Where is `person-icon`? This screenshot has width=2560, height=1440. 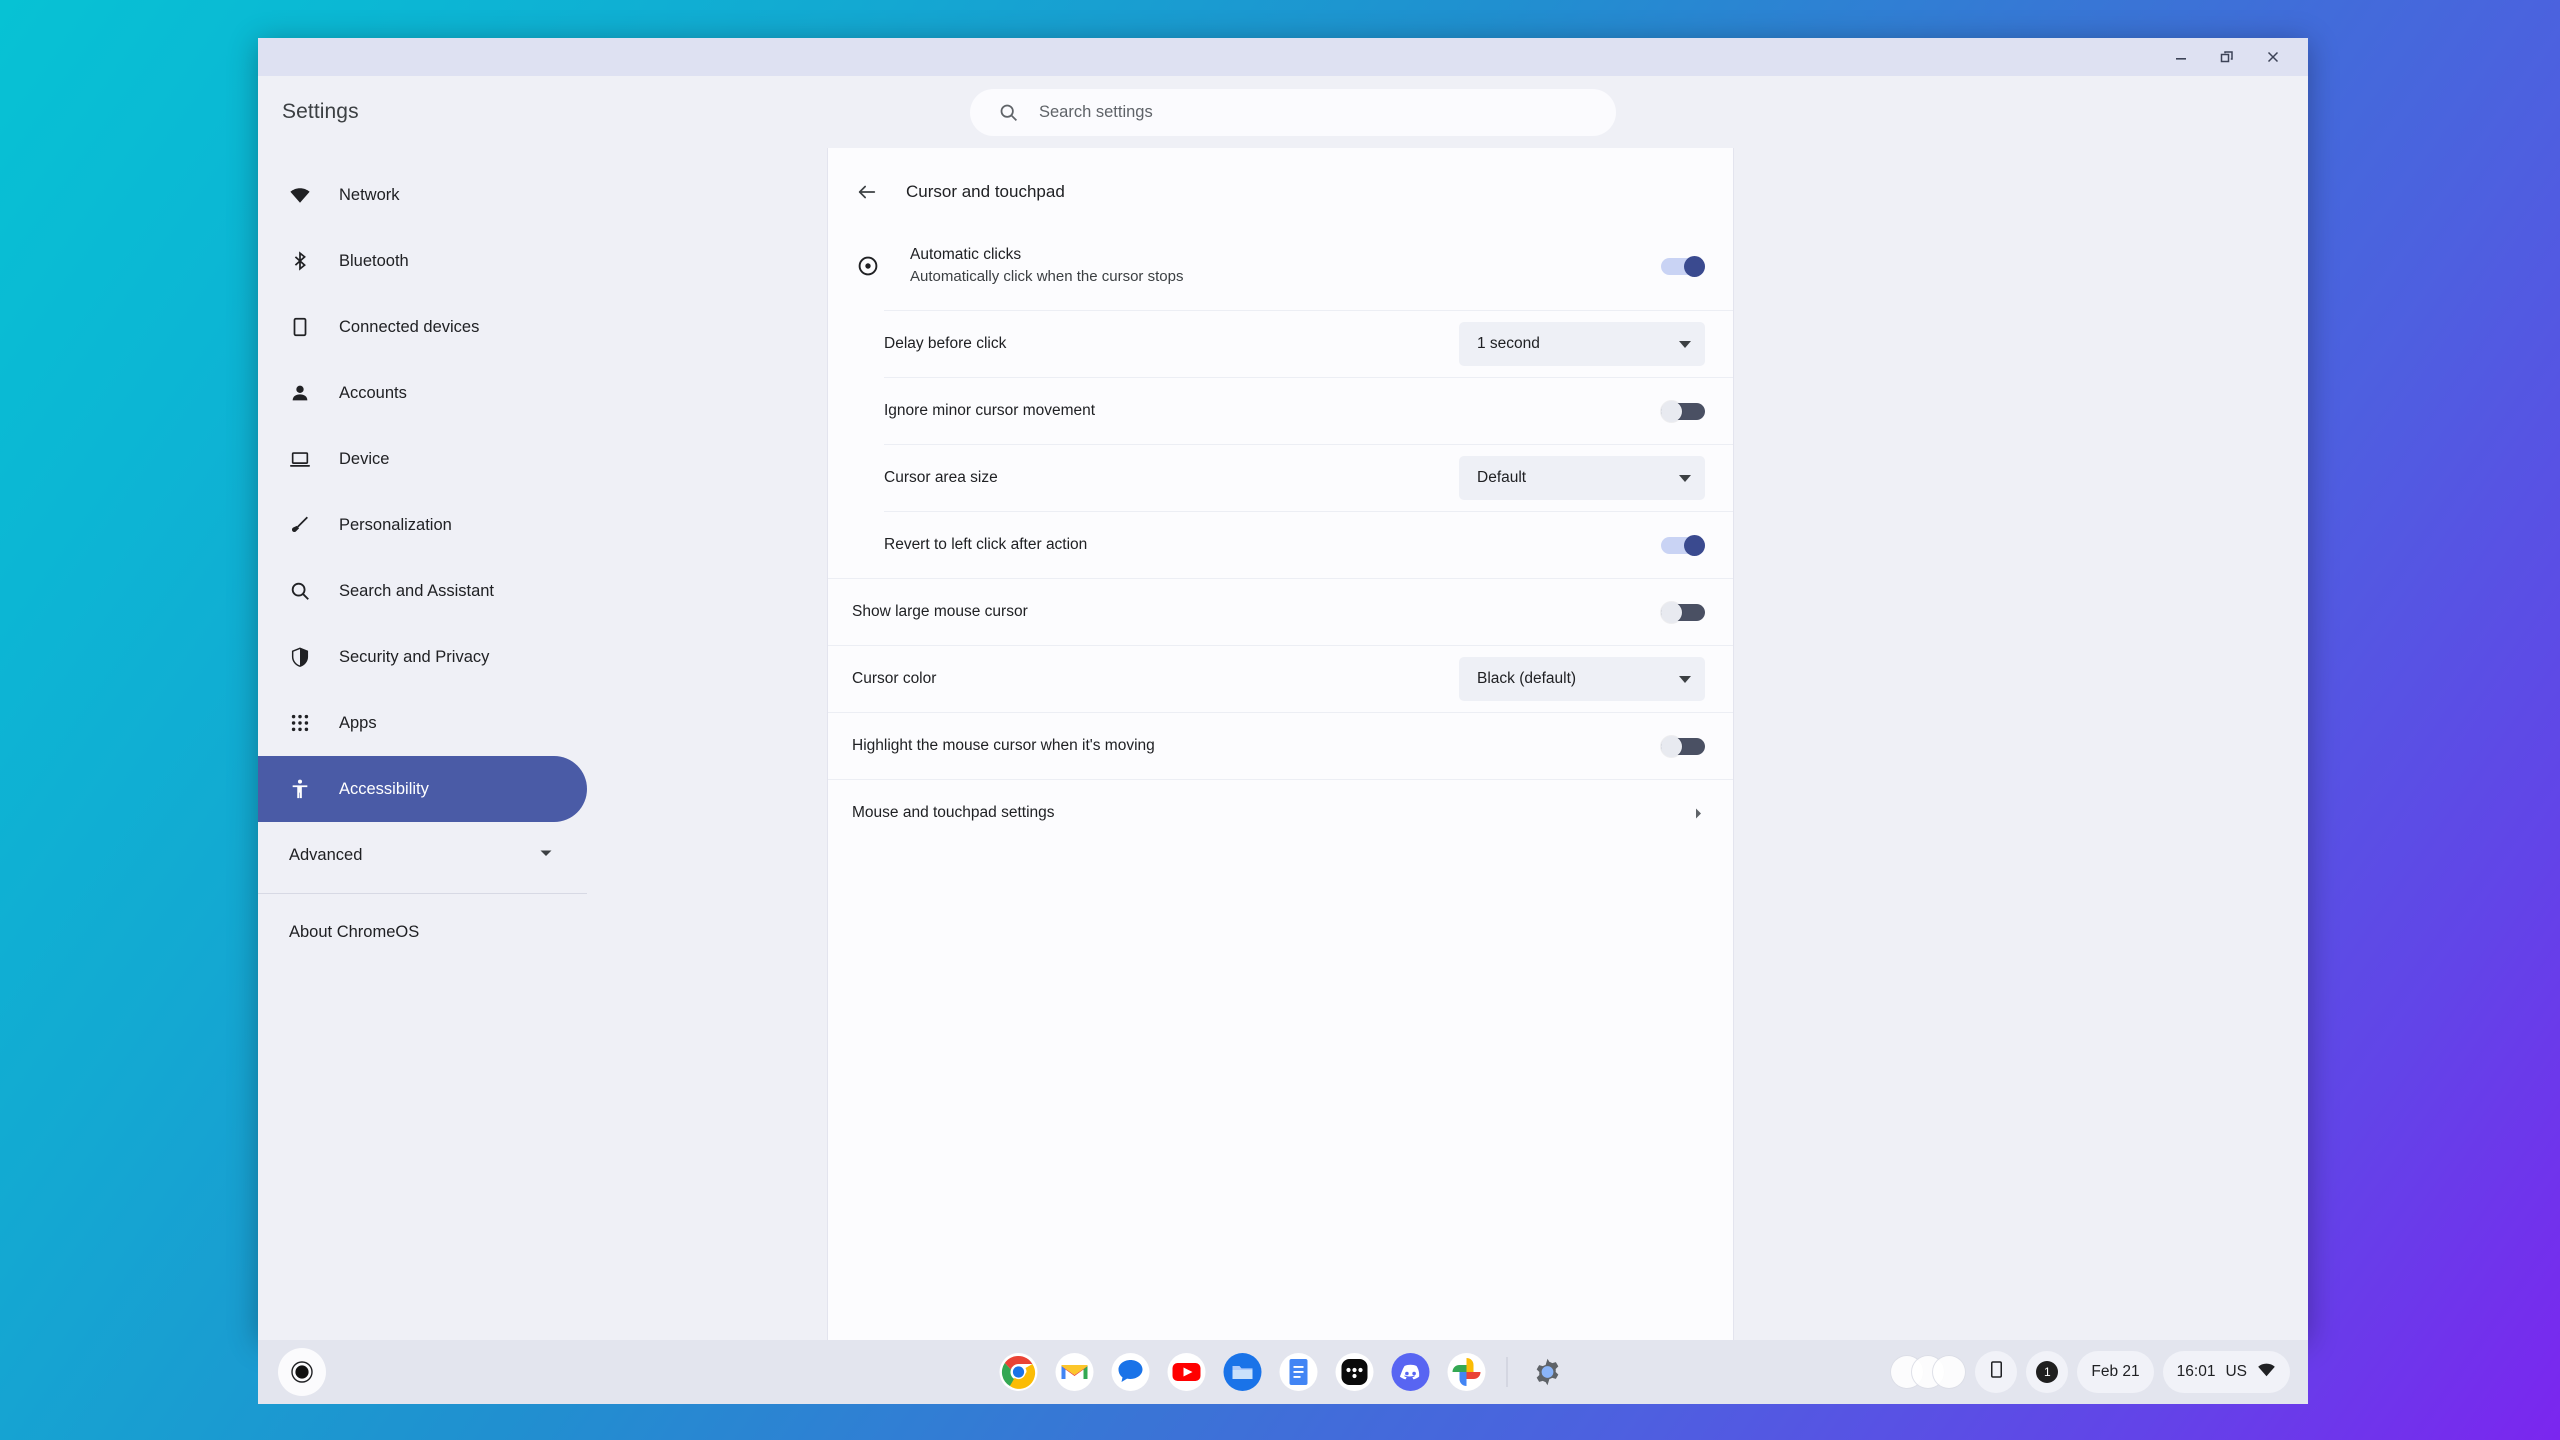 person-icon is located at coordinates (300, 393).